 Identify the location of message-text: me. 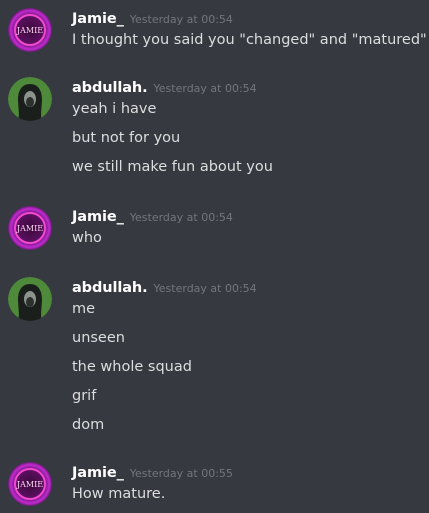
(84, 309).